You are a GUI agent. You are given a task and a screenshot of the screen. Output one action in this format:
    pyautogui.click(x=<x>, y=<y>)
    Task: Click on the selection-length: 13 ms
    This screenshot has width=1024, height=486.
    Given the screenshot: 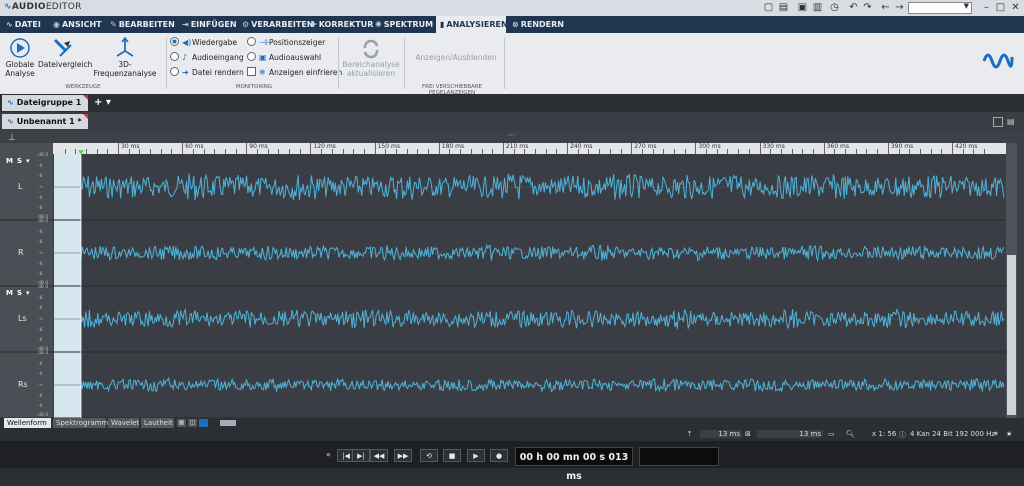 What is the action you would take?
    pyautogui.click(x=790, y=434)
    